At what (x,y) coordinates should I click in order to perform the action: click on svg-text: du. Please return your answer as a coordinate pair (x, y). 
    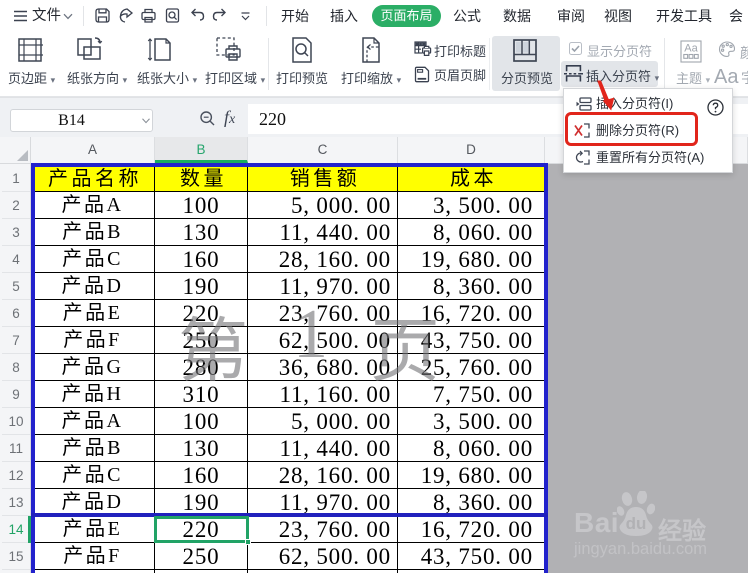
    Looking at the image, I should click on (636, 523).